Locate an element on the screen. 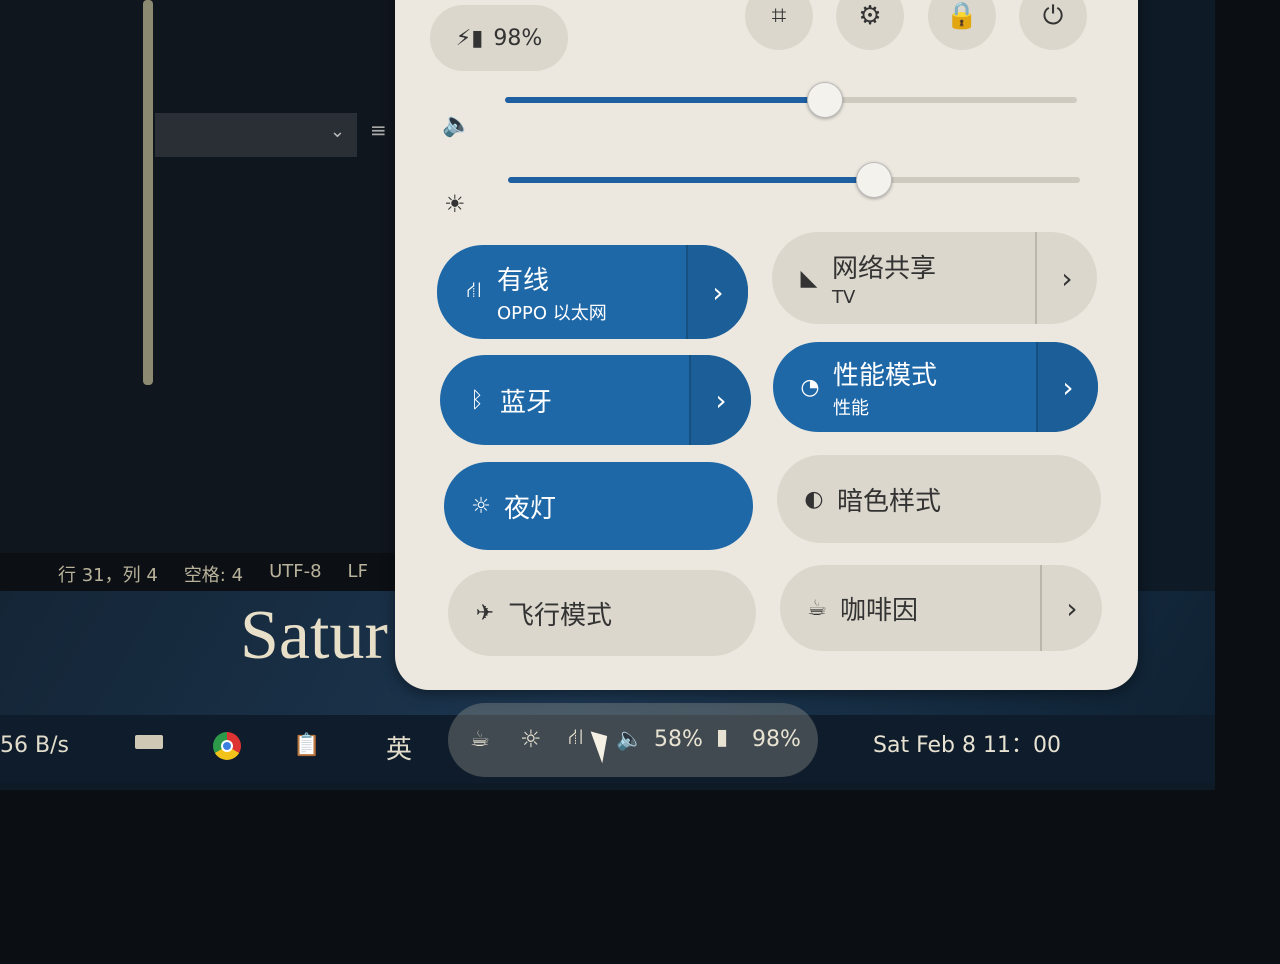  tile-hotspot: ◣ 网络共享 TV › is located at coordinates (934, 278).